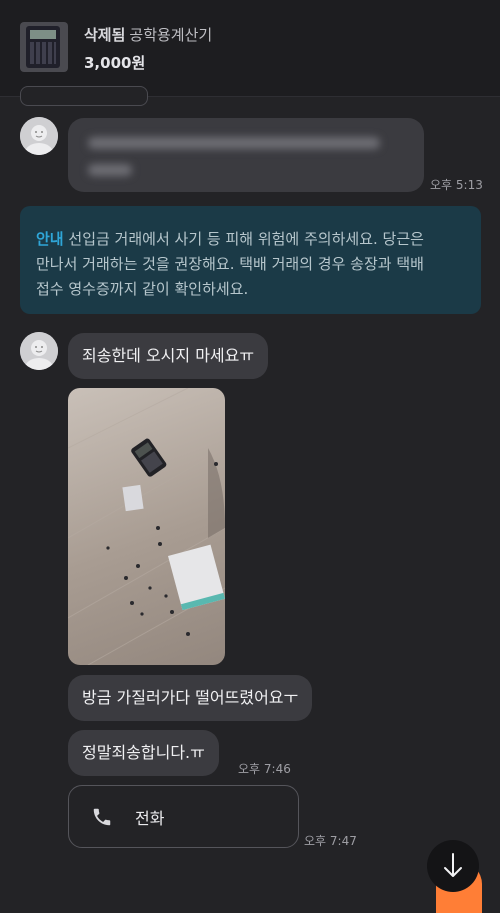  I want to click on notice-text-line2: 만나서 거래하는 것을 권장해요. 택배 거래의 경우 송장과 택배, so click(230, 264).